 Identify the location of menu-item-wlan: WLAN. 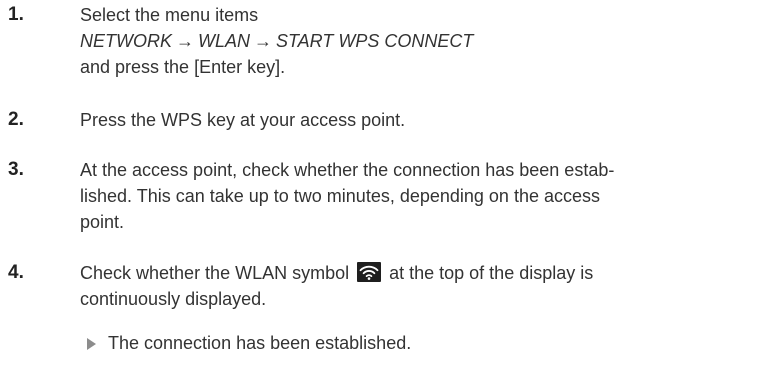
(224, 41).